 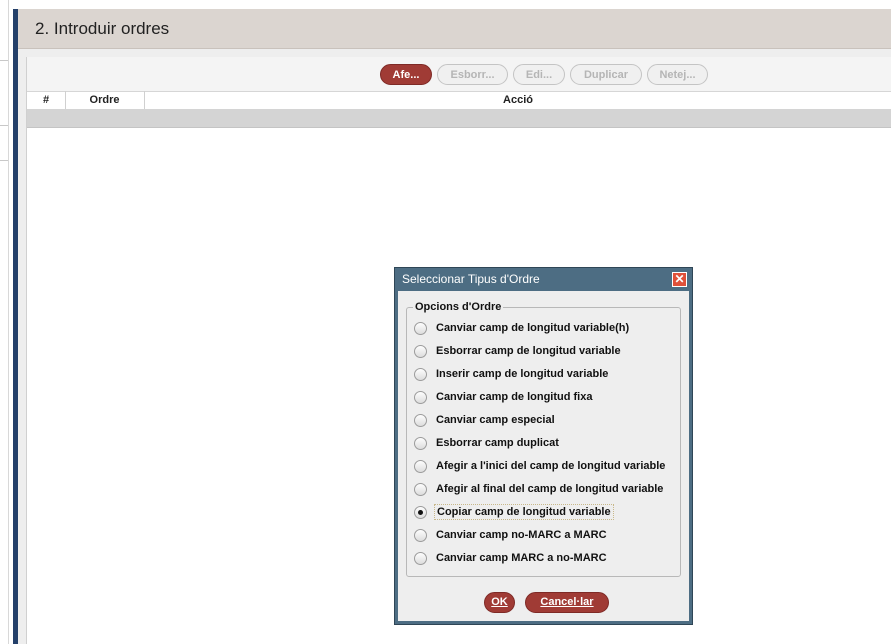 I want to click on table-row, so click(x=459, y=118).